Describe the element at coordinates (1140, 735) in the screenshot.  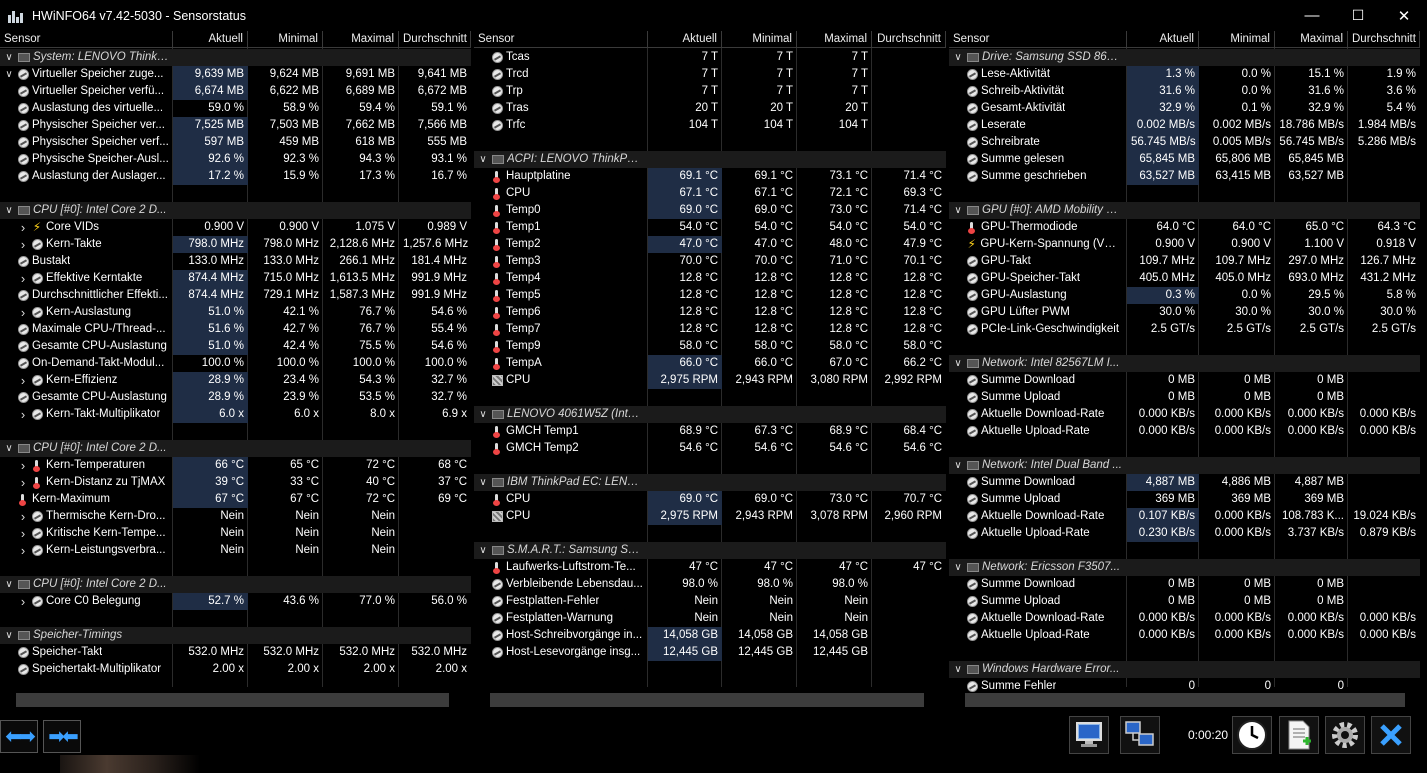
I see `report-network-button` at that location.